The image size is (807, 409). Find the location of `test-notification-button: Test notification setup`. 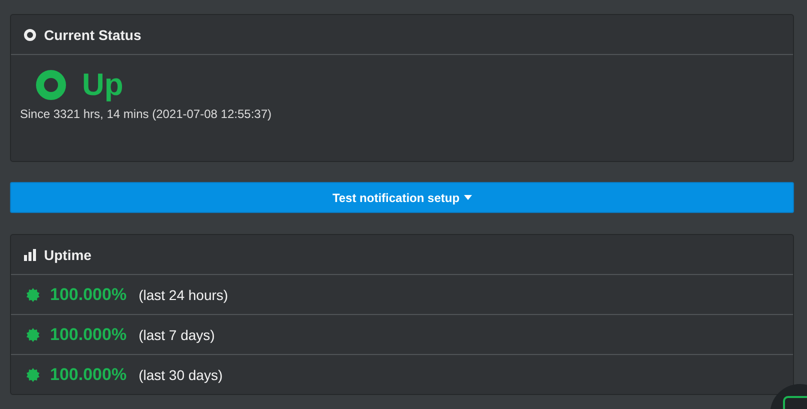

test-notification-button: Test notification setup is located at coordinates (402, 197).